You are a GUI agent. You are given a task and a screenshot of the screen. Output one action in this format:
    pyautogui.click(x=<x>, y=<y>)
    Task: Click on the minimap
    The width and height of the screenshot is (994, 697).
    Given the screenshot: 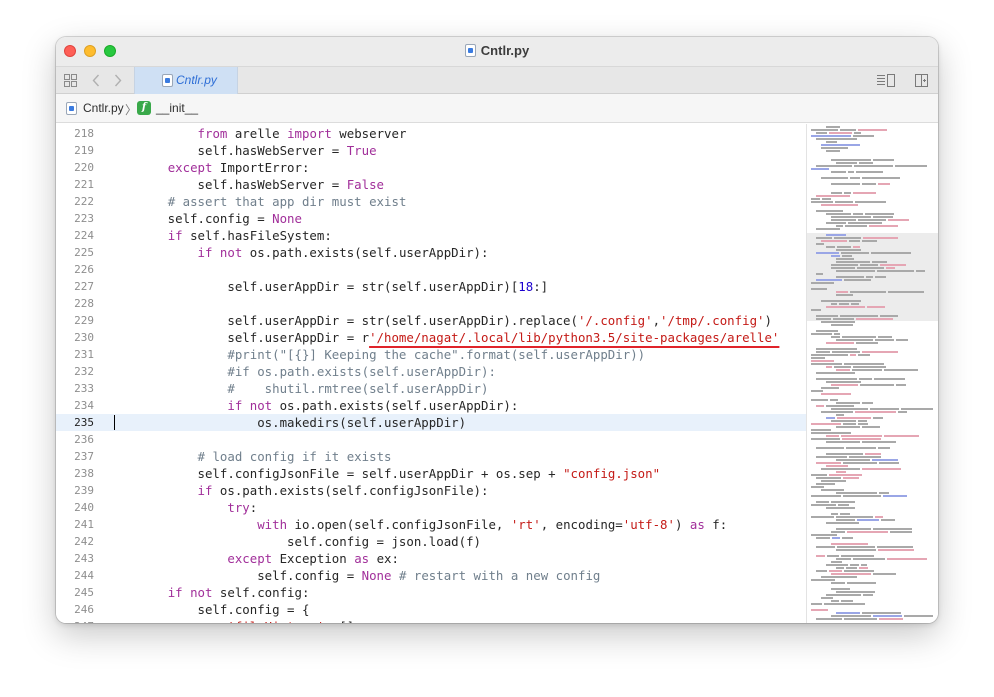 What is the action you would take?
    pyautogui.click(x=872, y=373)
    